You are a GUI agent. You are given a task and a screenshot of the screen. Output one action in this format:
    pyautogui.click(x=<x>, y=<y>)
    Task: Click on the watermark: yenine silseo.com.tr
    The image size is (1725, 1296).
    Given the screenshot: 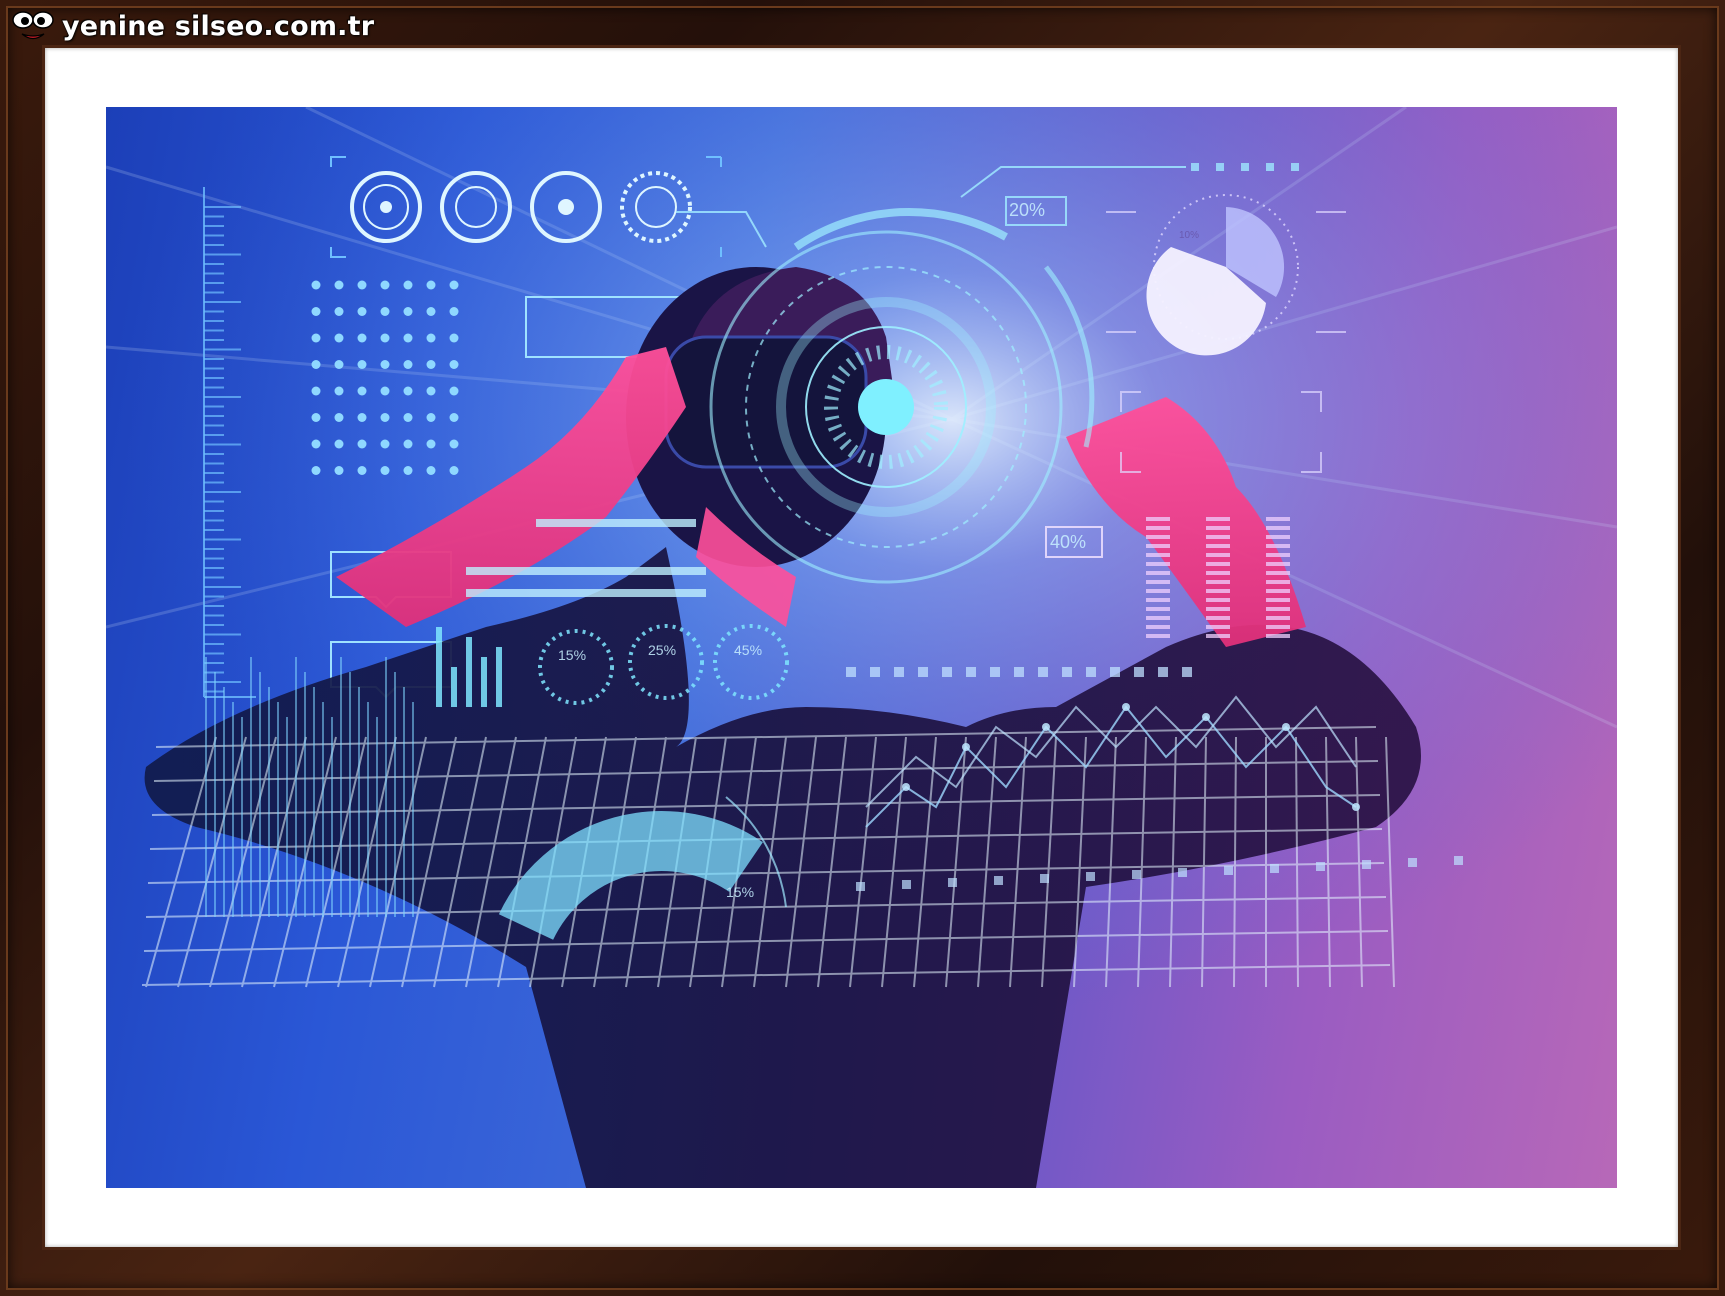 What is the action you would take?
    pyautogui.click(x=192, y=26)
    